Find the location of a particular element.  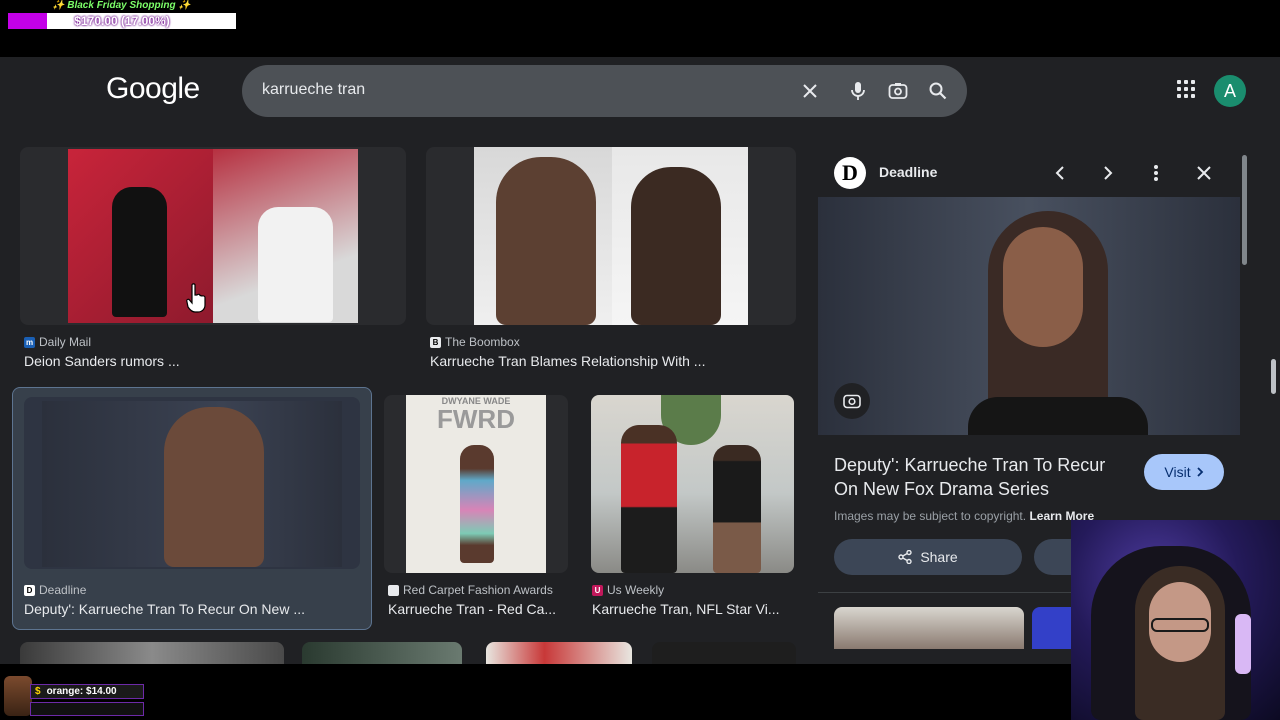

chat-message: $ orange: $14.00 is located at coordinates (87, 691).